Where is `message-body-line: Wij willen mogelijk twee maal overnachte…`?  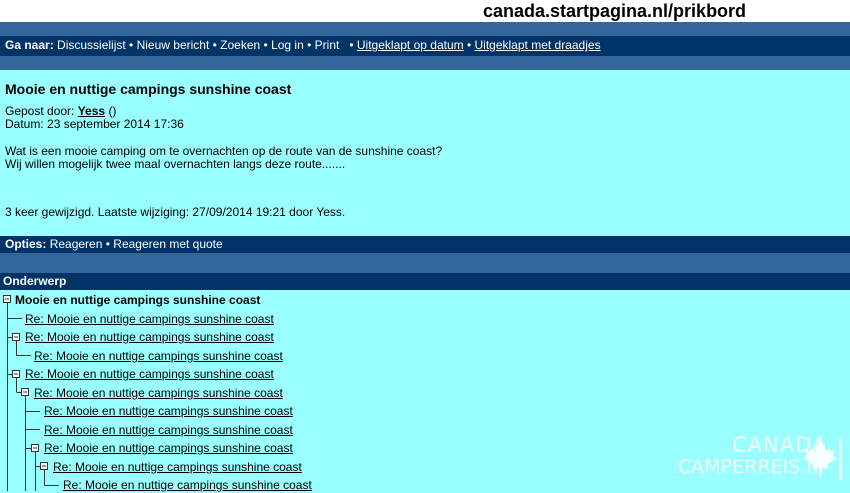
message-body-line: Wij willen mogelijk twee maal overnachte… is located at coordinates (175, 164).